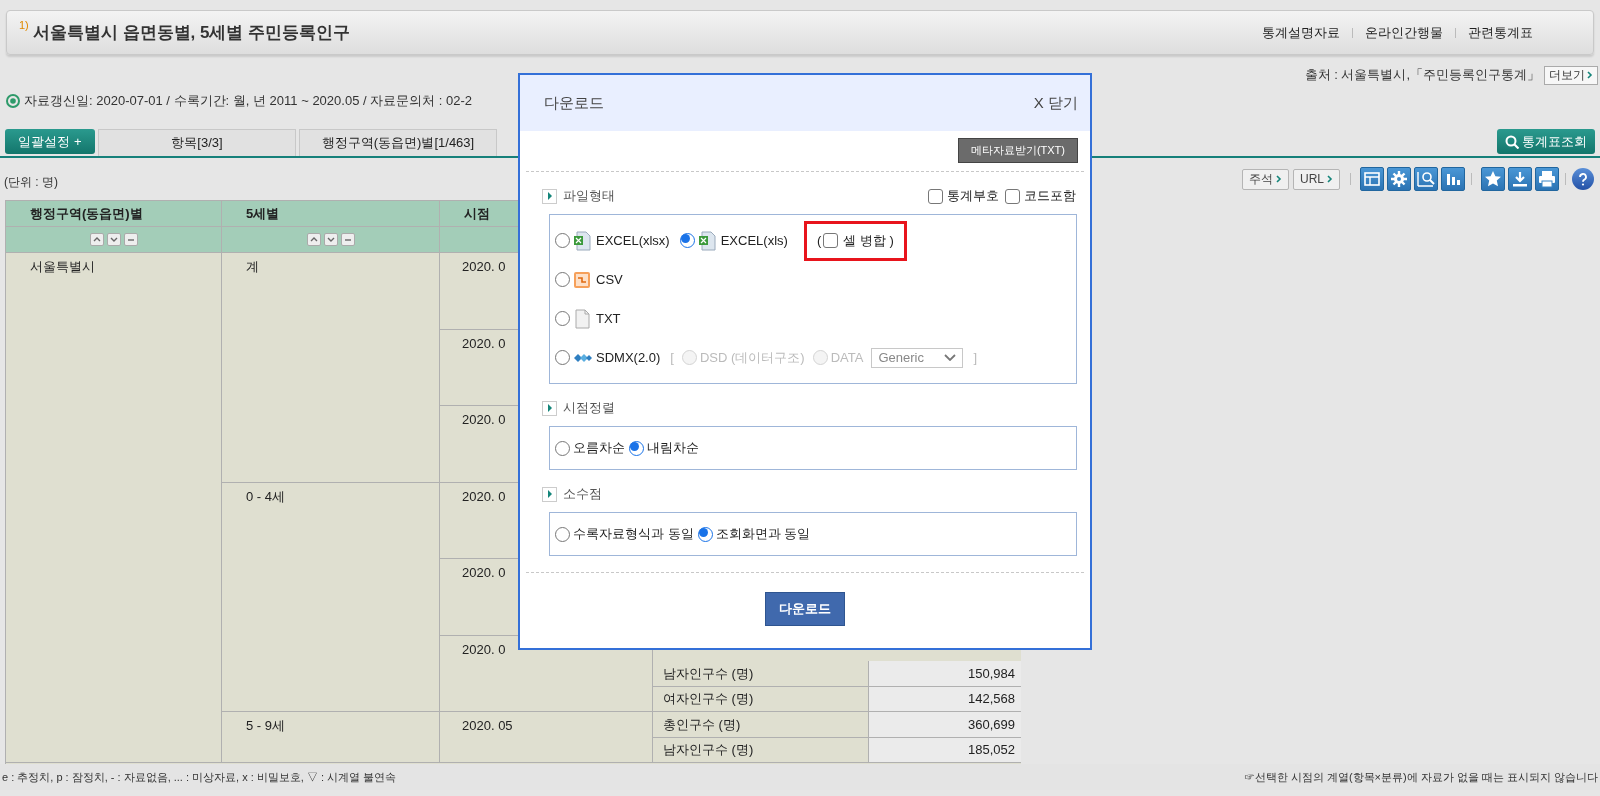  I want to click on option-label: CSV, so click(609, 279).